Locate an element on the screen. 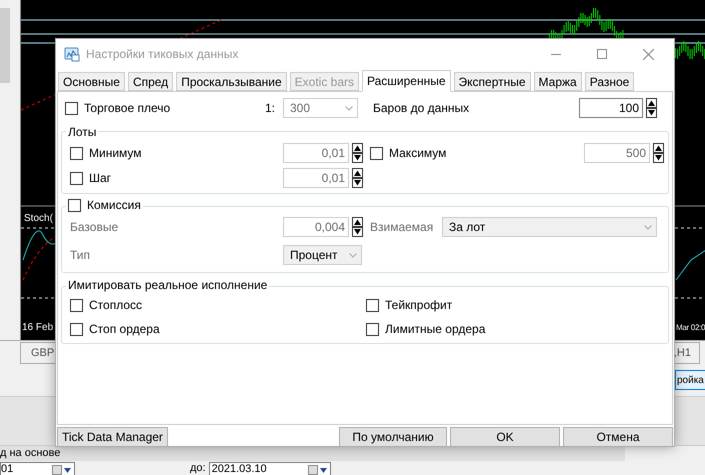  checkbox-label: Стоп ордера is located at coordinates (124, 329).